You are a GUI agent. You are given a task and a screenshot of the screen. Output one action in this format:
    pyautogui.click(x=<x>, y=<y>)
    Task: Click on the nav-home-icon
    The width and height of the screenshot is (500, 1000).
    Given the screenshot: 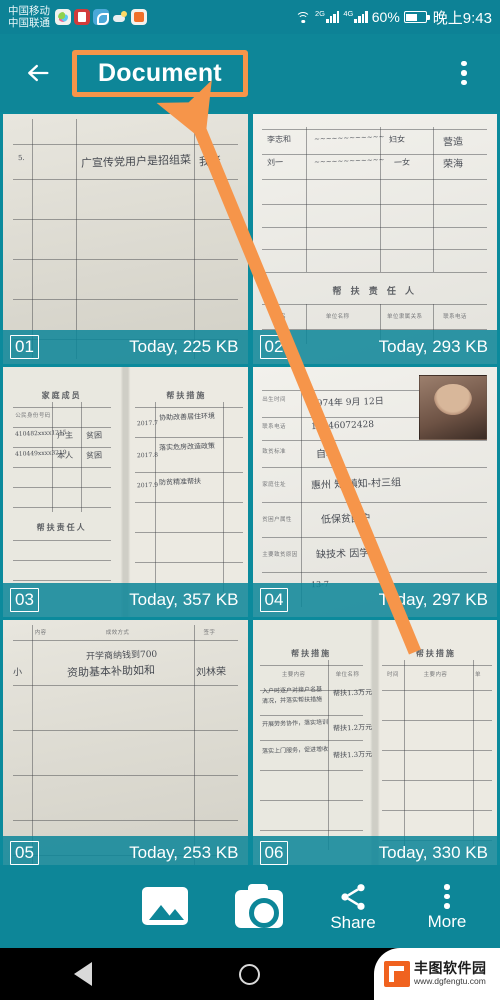 What is the action you would take?
    pyautogui.click(x=250, y=974)
    